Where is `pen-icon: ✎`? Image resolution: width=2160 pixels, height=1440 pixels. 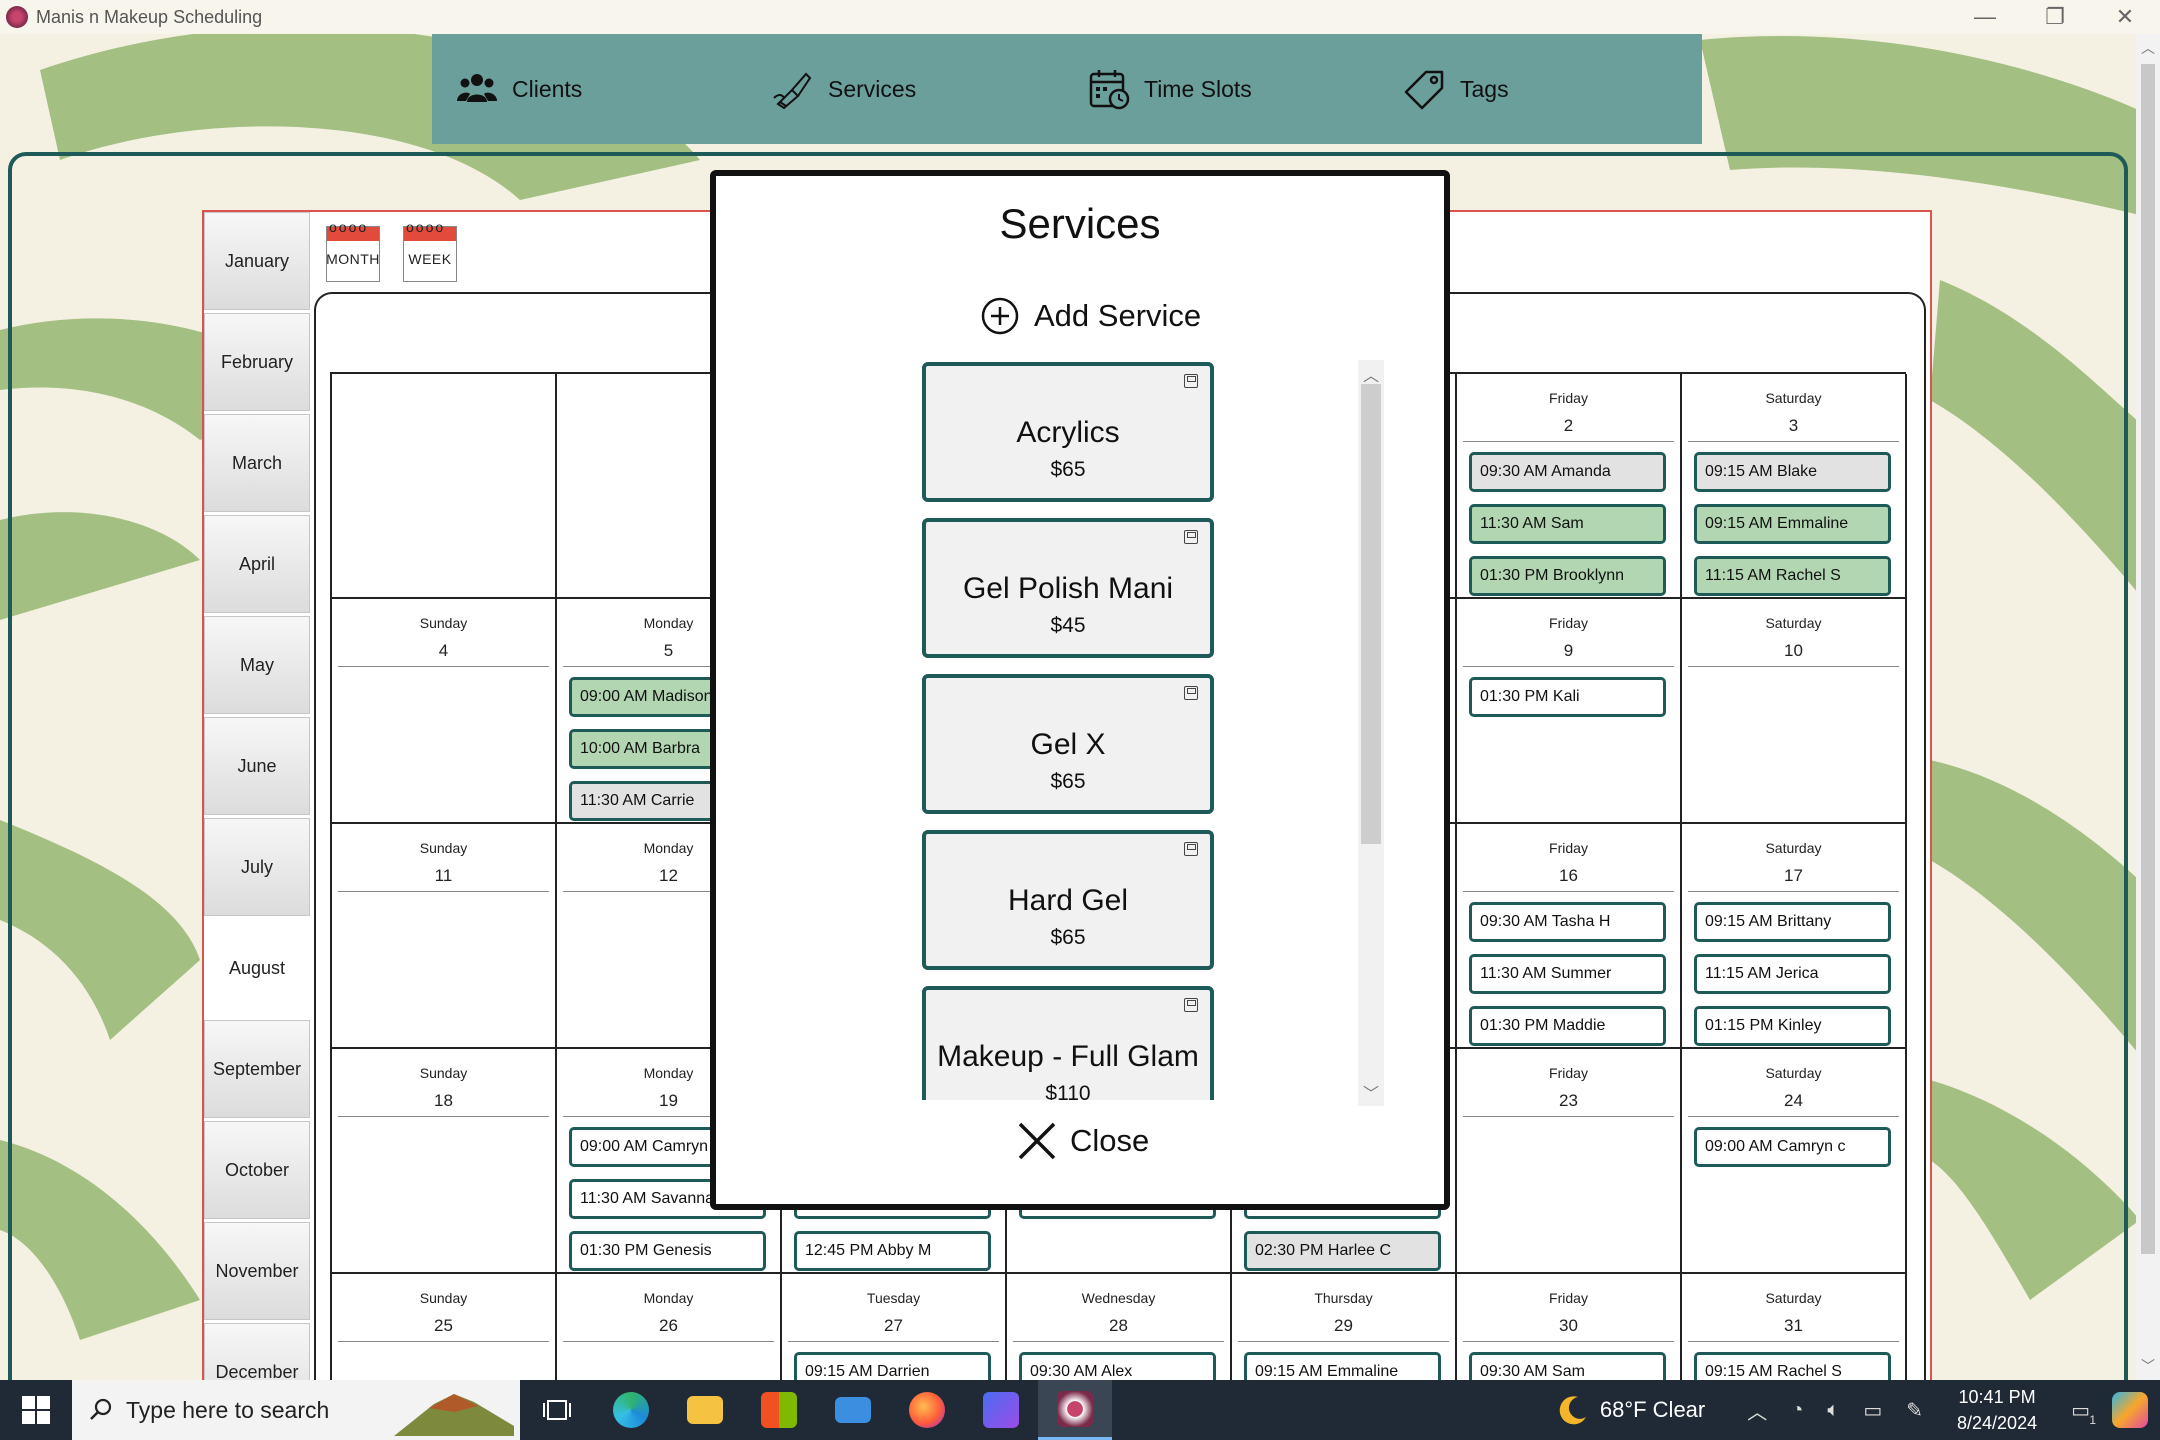 pen-icon: ✎ is located at coordinates (1914, 1410).